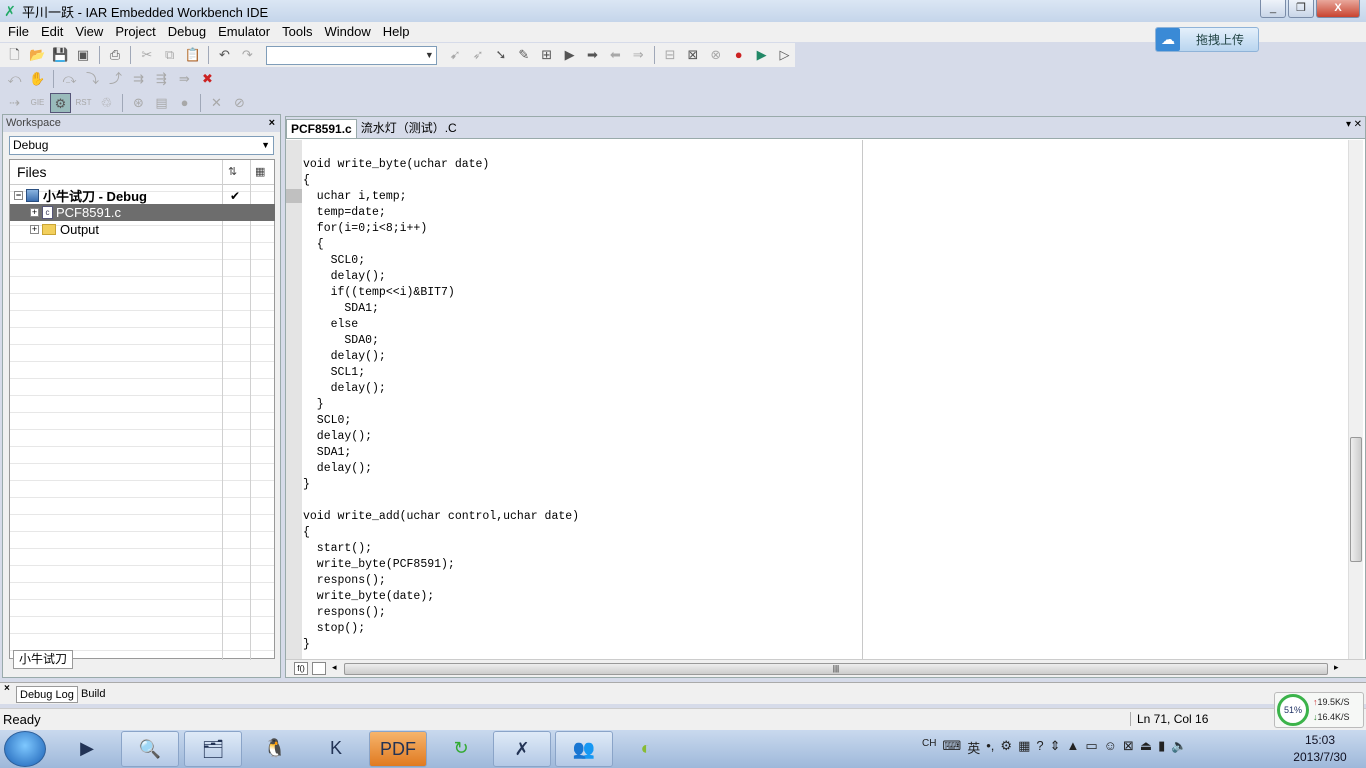  I want to click on debug-without-download-icon: ▷, so click(784, 55).